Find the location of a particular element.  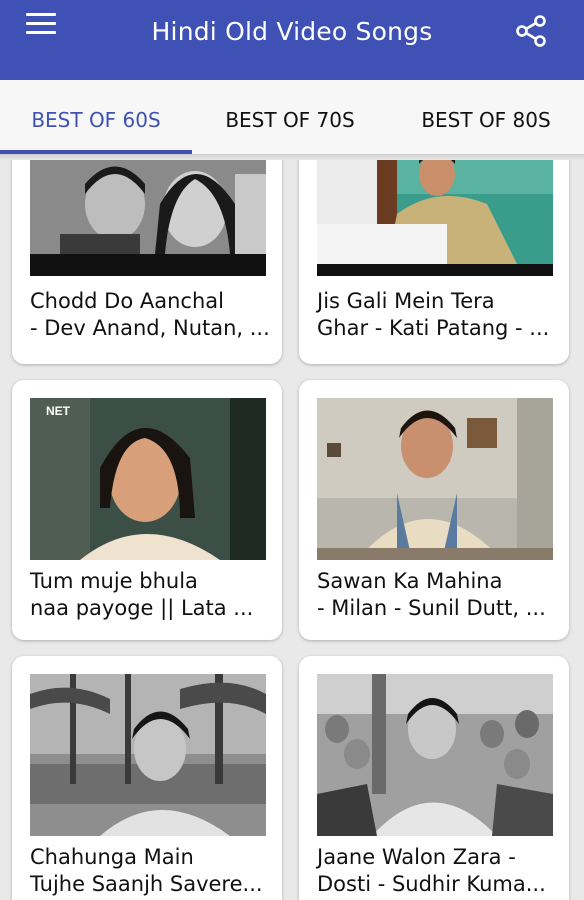

tab-best-of-60s: BEST OF 60S is located at coordinates (96, 120).